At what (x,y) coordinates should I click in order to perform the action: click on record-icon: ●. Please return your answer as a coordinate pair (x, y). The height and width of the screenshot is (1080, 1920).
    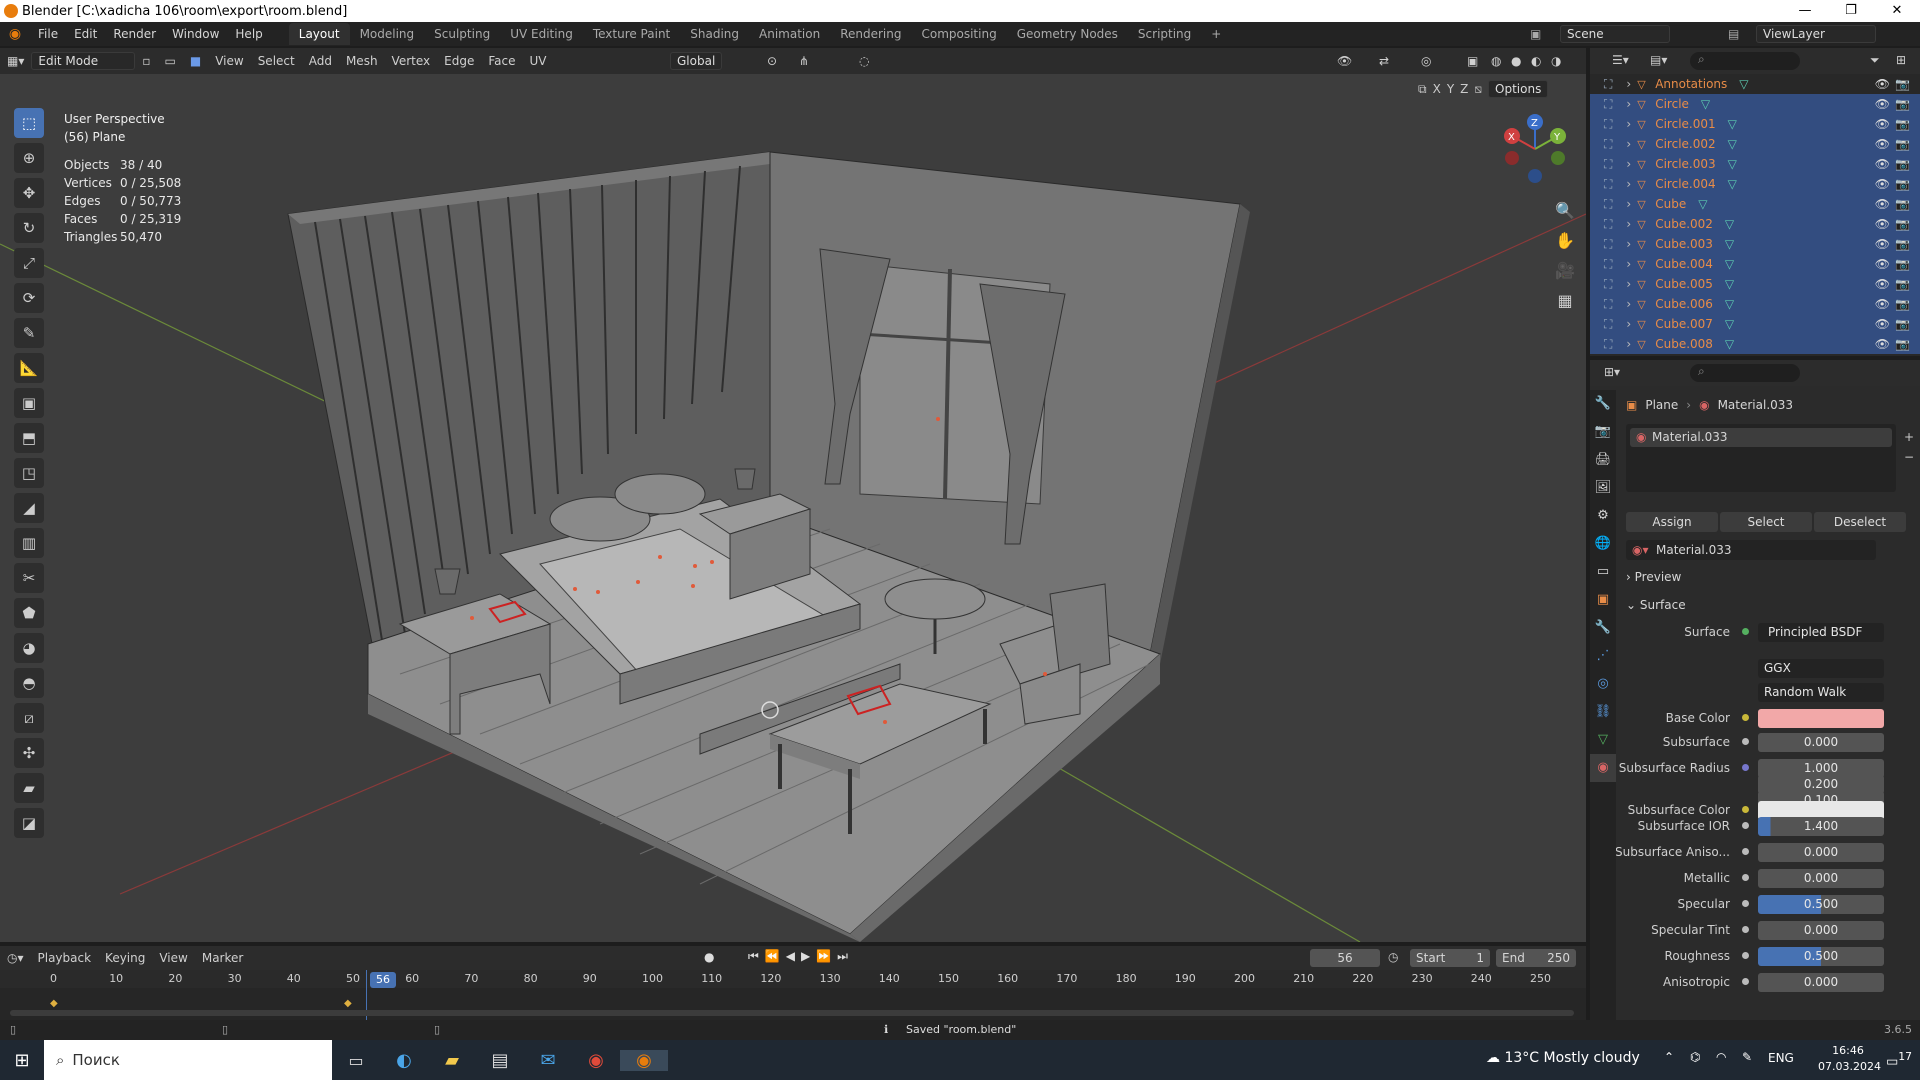
    Looking at the image, I should click on (709, 957).